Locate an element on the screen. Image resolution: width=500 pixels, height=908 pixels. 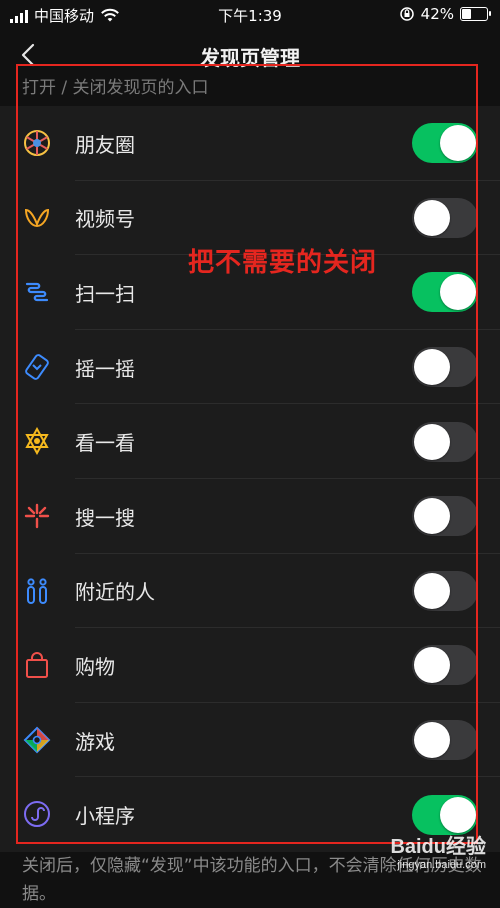
mini-programs-icon is located at coordinates (37, 814).